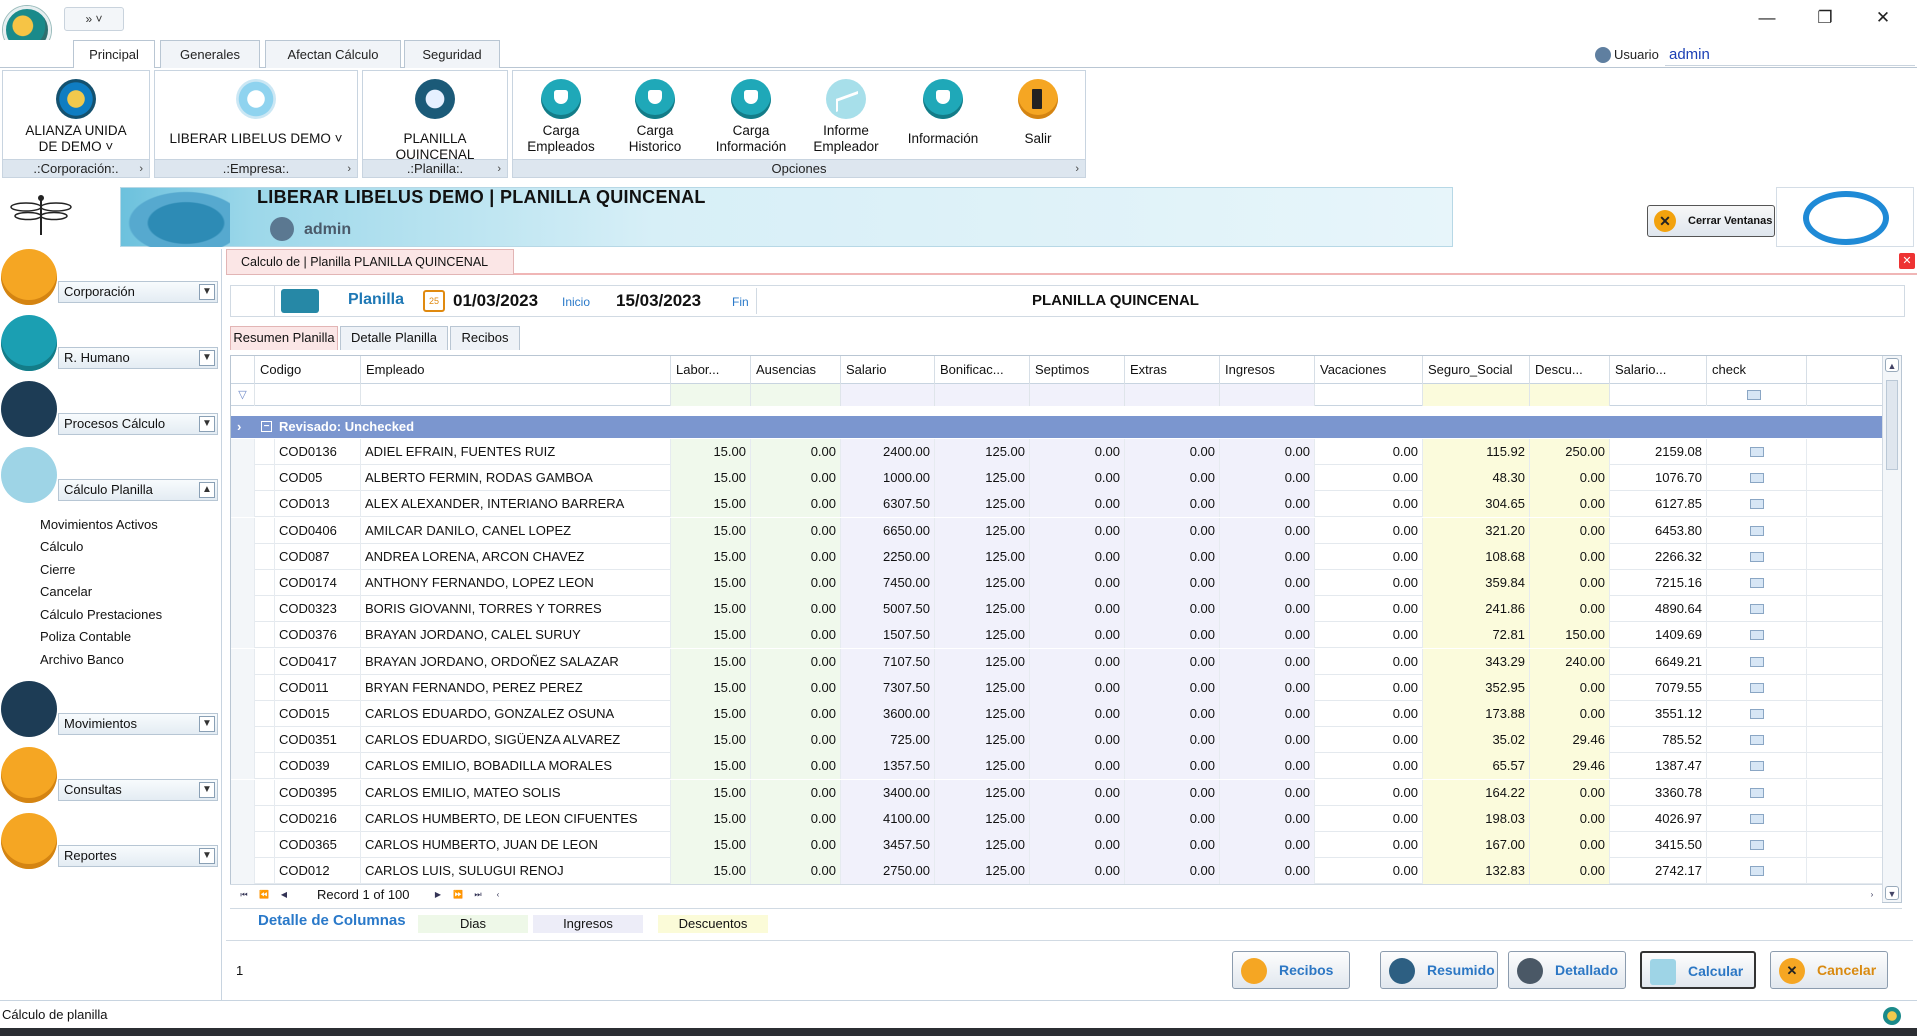 This screenshot has width=1917, height=1036. What do you see at coordinates (1077, 169) in the screenshot?
I see `group-launcher-icon: ›` at bounding box center [1077, 169].